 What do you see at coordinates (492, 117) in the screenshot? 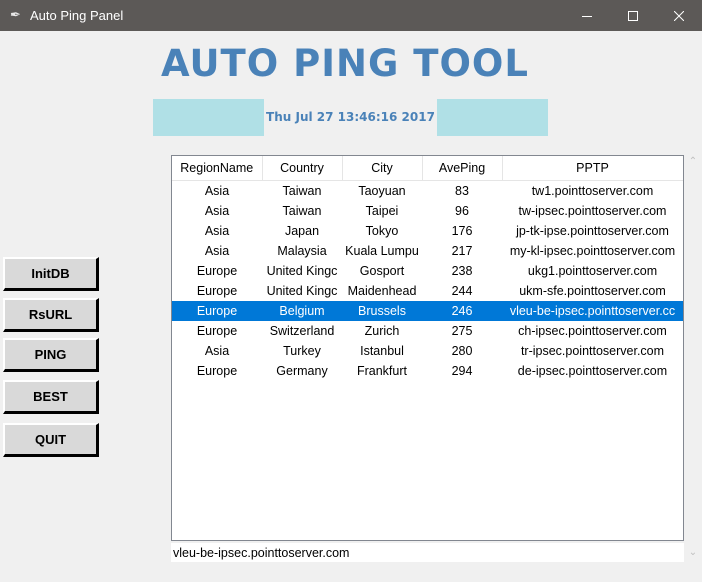
I see `clock-panel-right` at bounding box center [492, 117].